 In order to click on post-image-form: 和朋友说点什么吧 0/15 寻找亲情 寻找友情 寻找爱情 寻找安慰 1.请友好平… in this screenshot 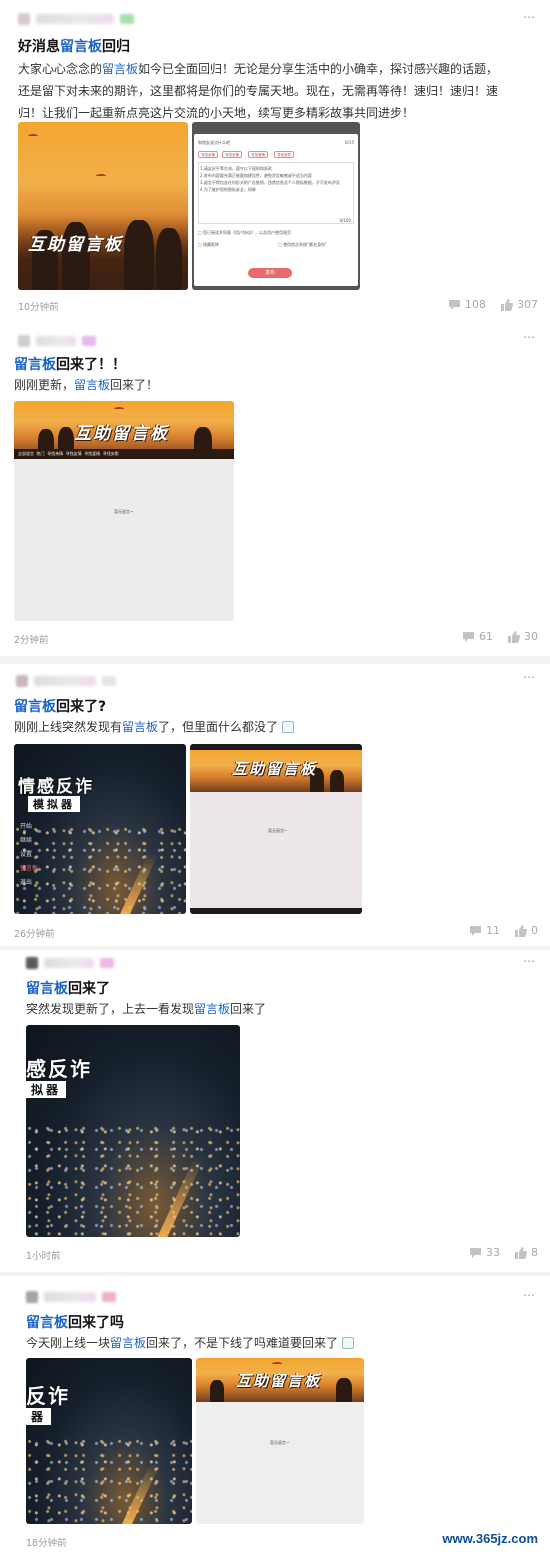, I will do `click(276, 206)`.